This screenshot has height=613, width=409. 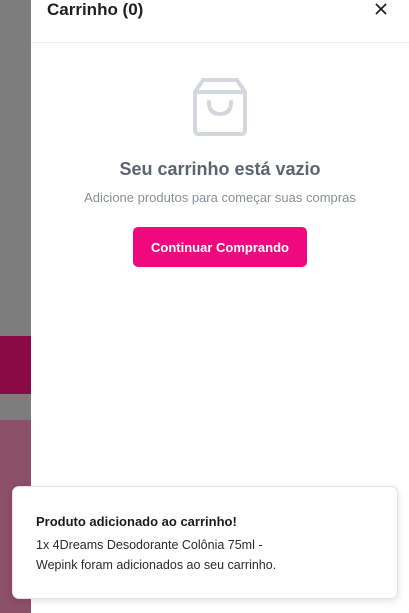 I want to click on empty-cart-title: Seu carrinho está vazio, so click(x=220, y=169).